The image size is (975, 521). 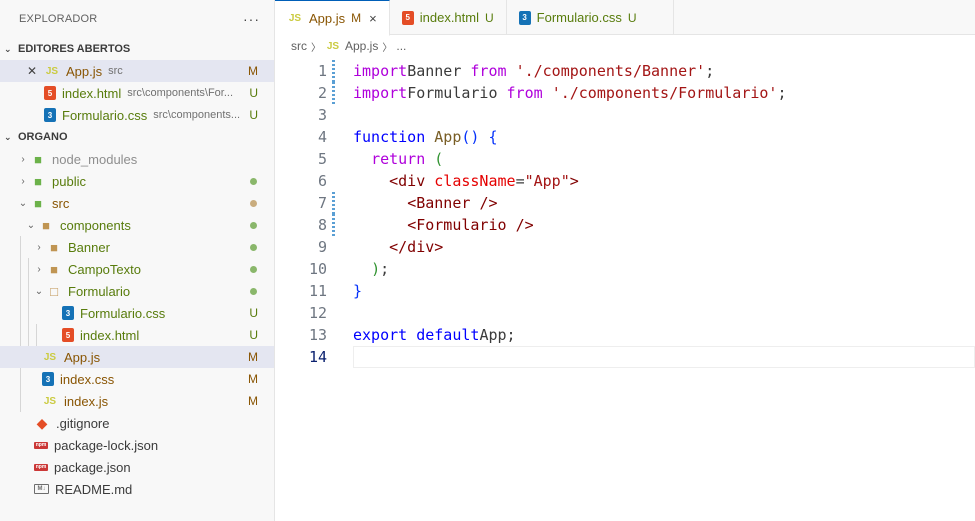 I want to click on close-icon: ✕, so click(x=32, y=71).